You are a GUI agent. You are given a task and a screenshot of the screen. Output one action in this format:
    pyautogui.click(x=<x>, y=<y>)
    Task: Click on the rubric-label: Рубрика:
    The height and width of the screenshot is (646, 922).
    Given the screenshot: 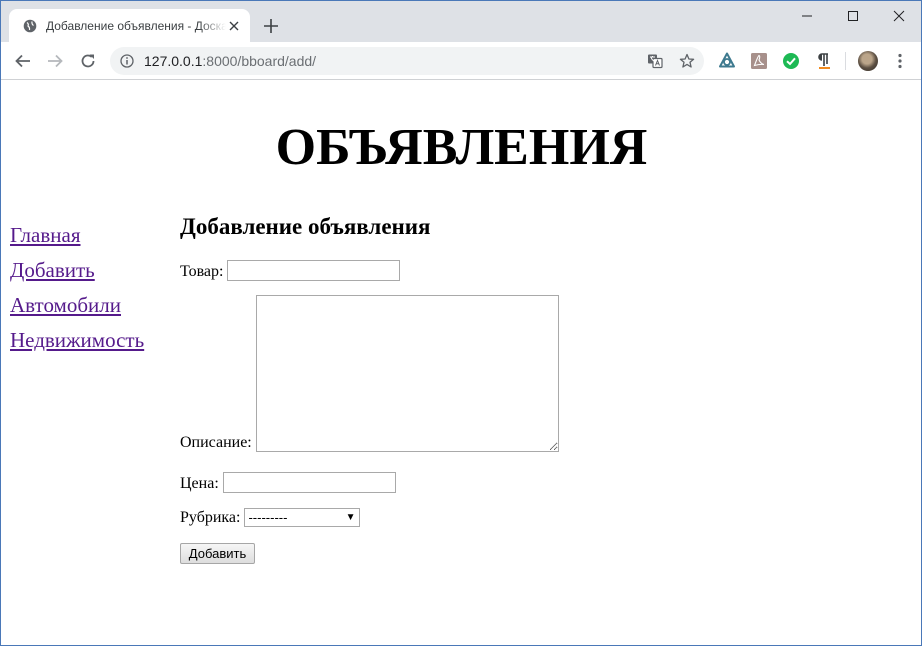 What is the action you would take?
    pyautogui.click(x=210, y=517)
    